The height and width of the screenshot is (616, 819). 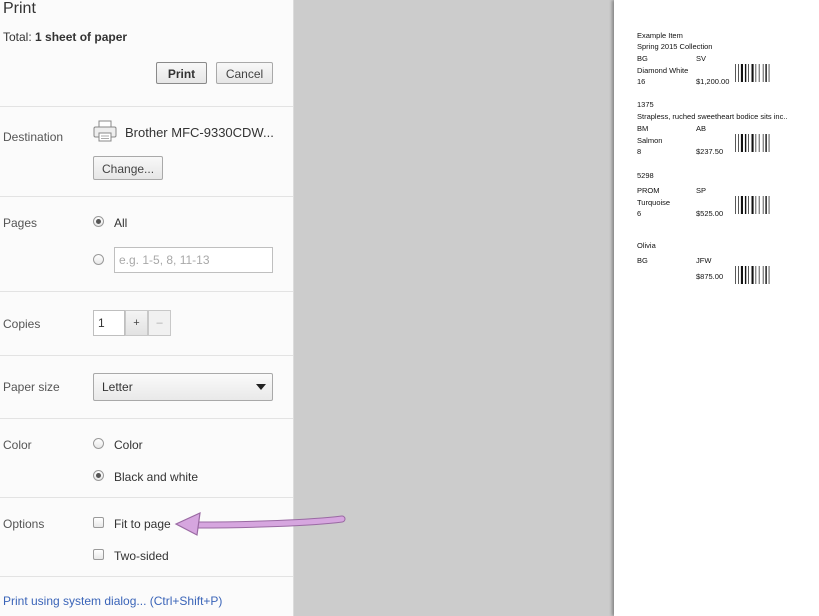 What do you see at coordinates (109, 323) in the screenshot?
I see `copies-input` at bounding box center [109, 323].